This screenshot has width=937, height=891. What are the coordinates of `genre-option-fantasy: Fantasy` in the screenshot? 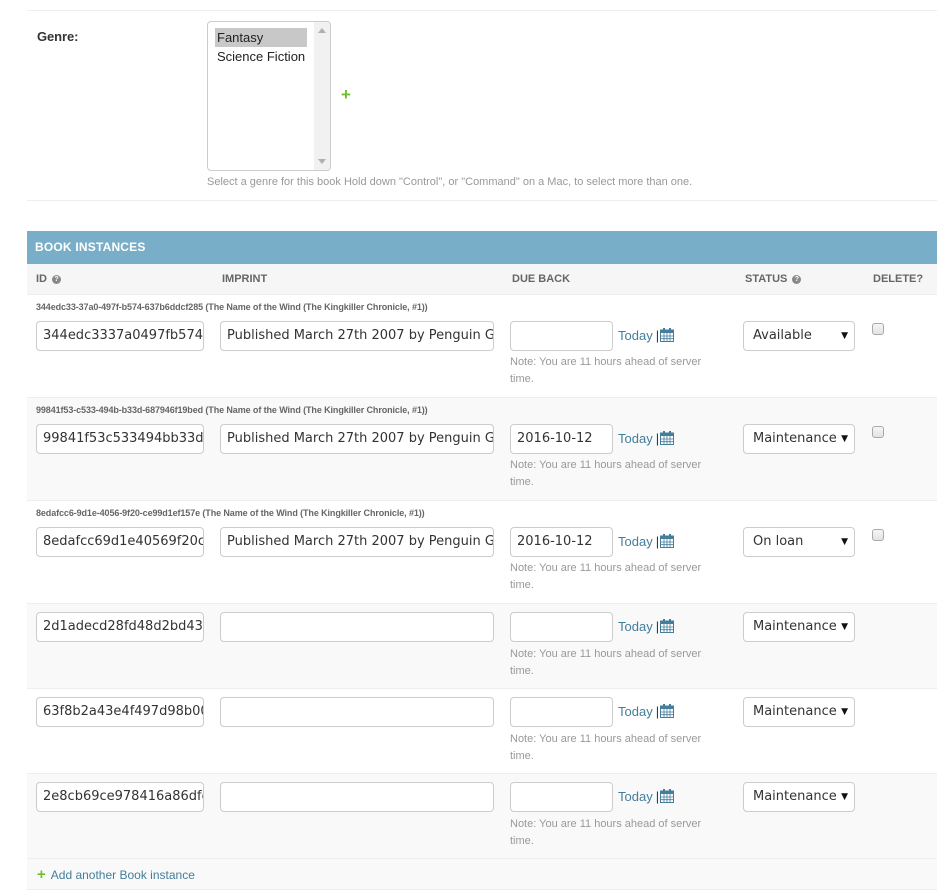 It's located at (261, 37).